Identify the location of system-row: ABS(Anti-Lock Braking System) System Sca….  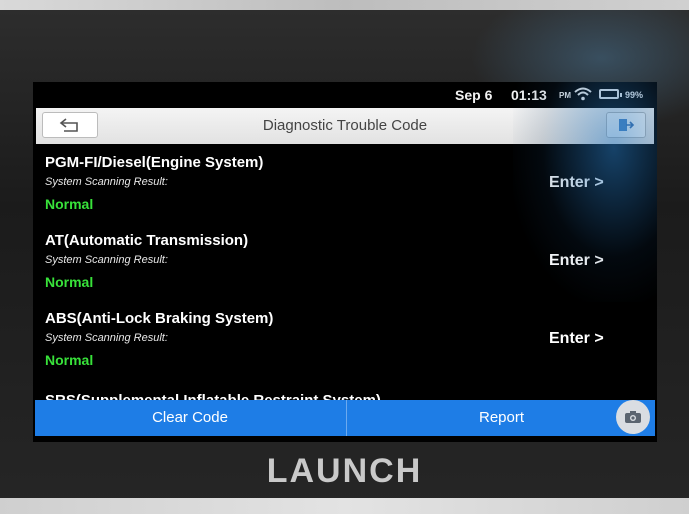
(345, 343).